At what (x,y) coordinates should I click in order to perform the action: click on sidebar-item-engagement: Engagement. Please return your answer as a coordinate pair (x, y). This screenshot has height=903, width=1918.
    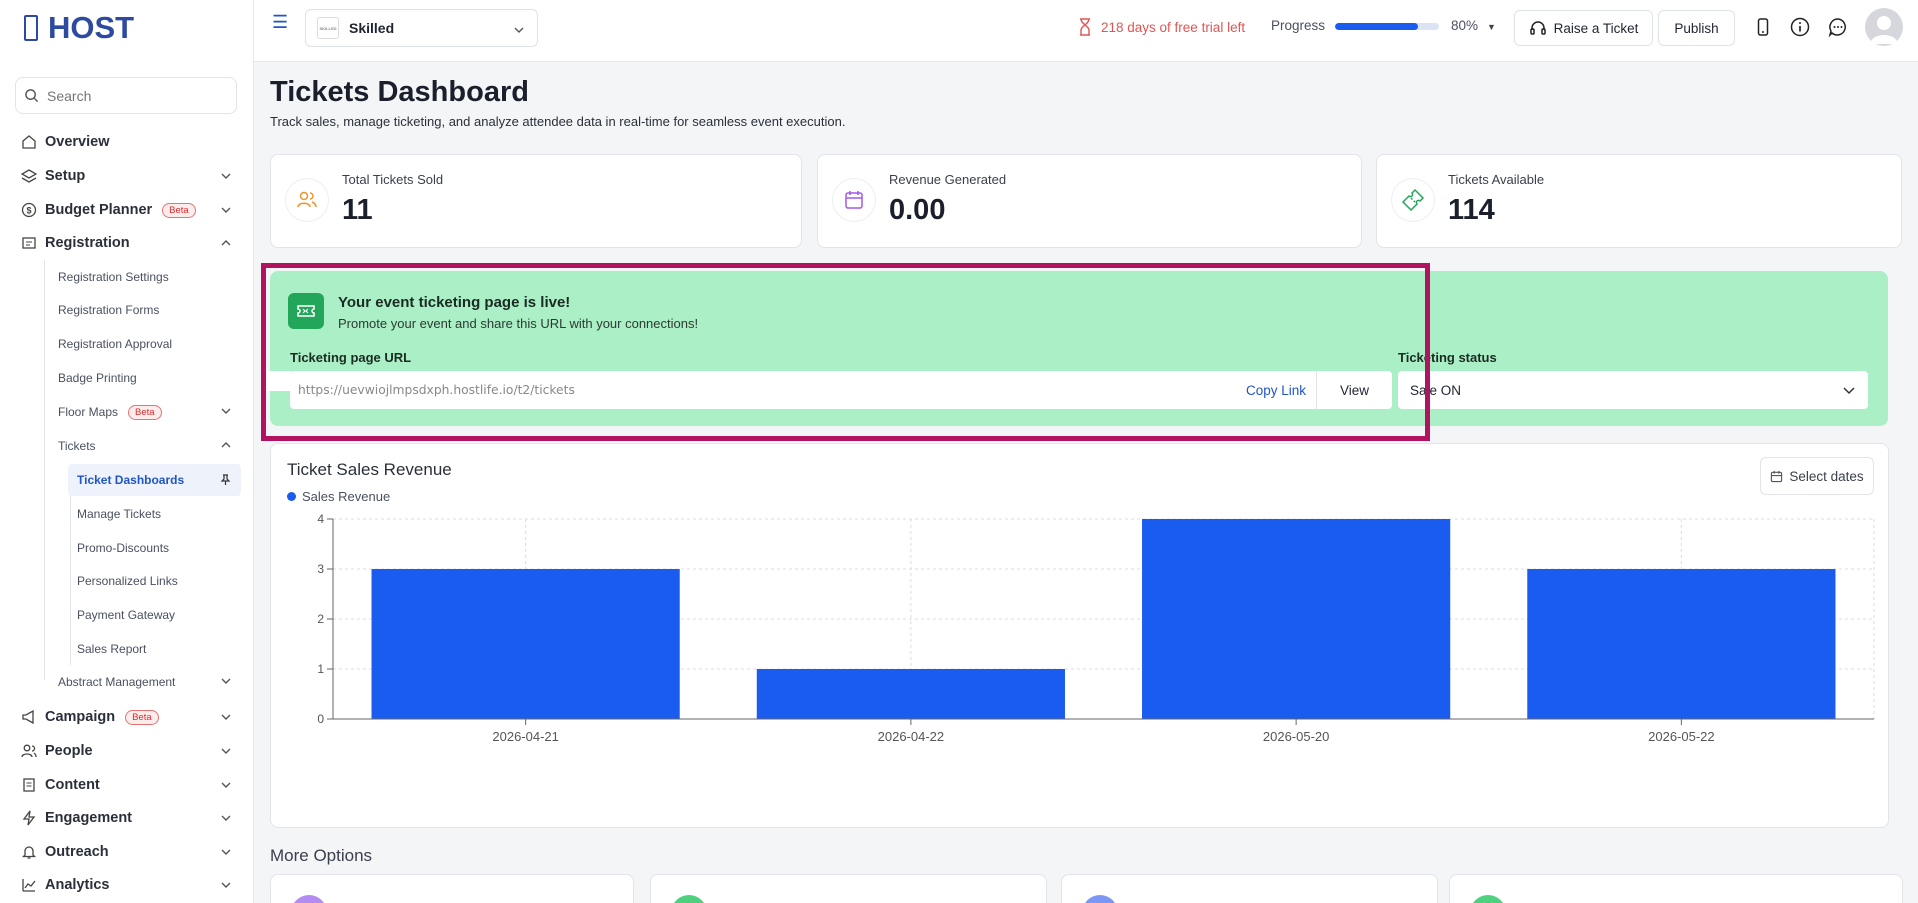
    Looking at the image, I should click on (127, 818).